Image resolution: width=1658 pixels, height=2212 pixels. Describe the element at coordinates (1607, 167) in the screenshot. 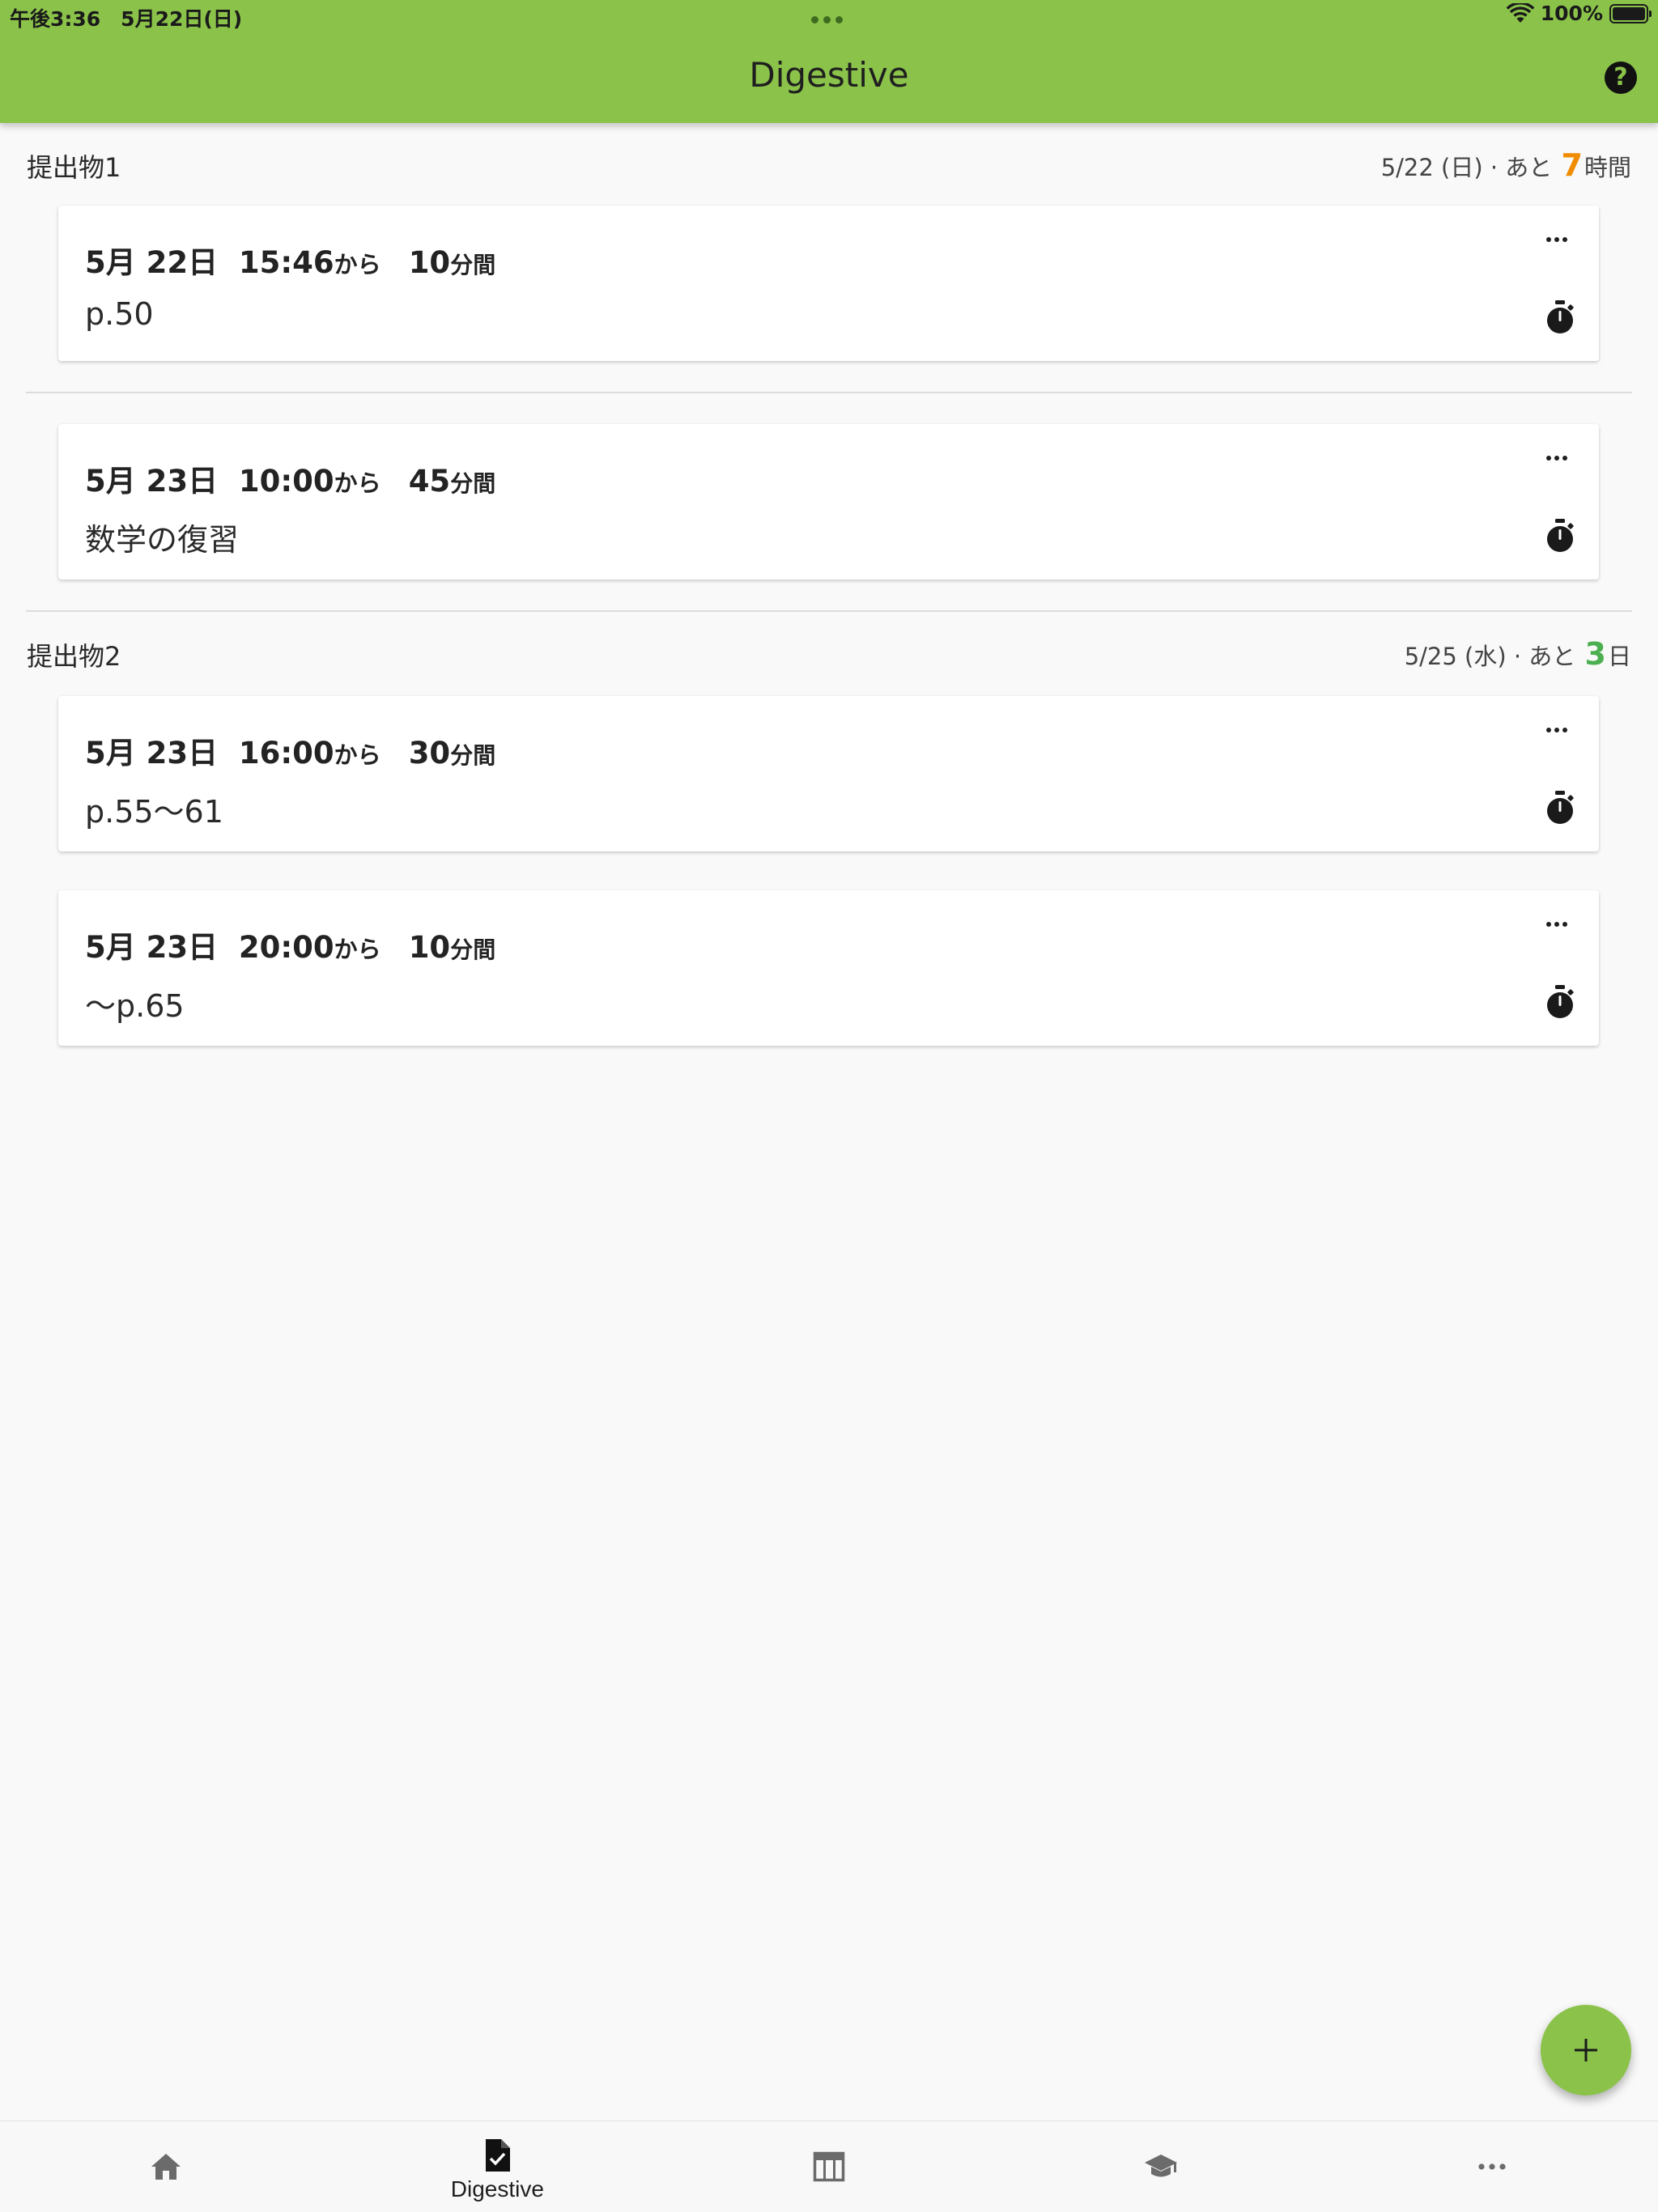

I see `remaining-unit: 時間` at that location.